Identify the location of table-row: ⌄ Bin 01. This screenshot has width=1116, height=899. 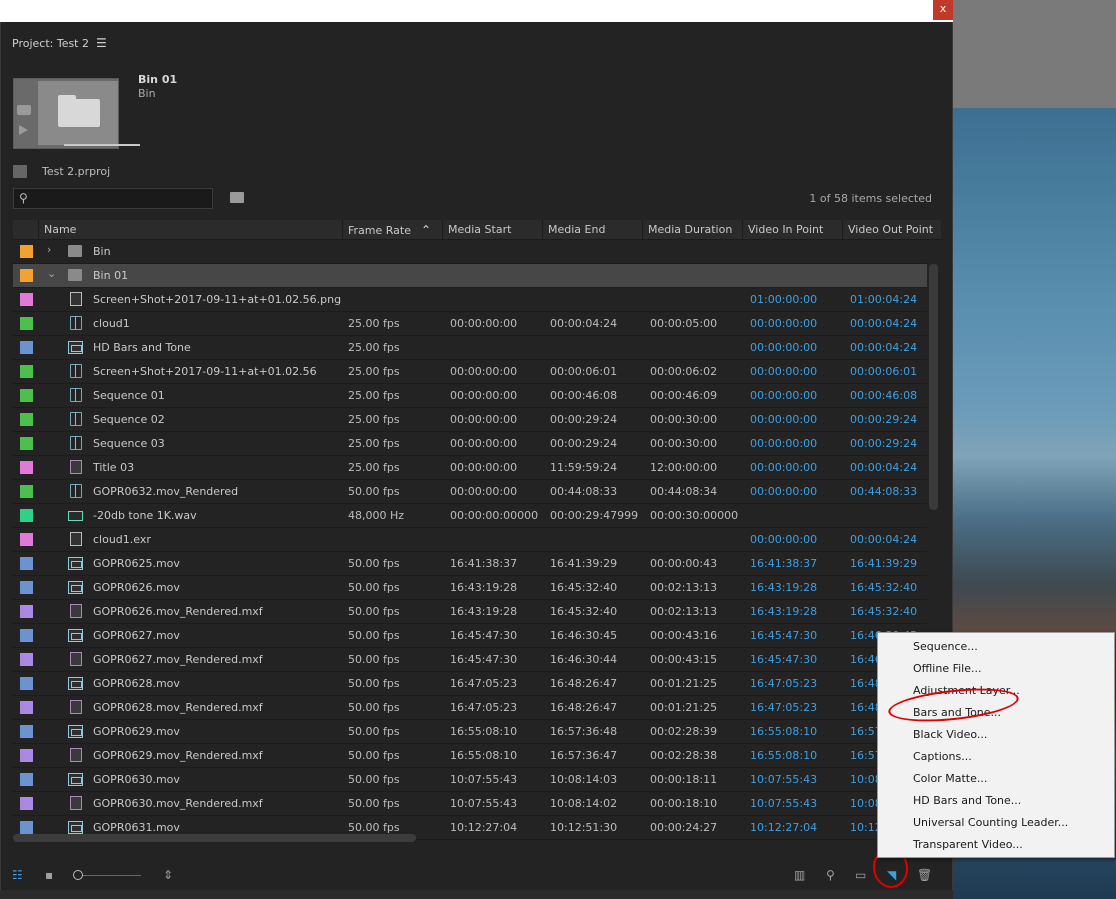
(470, 276).